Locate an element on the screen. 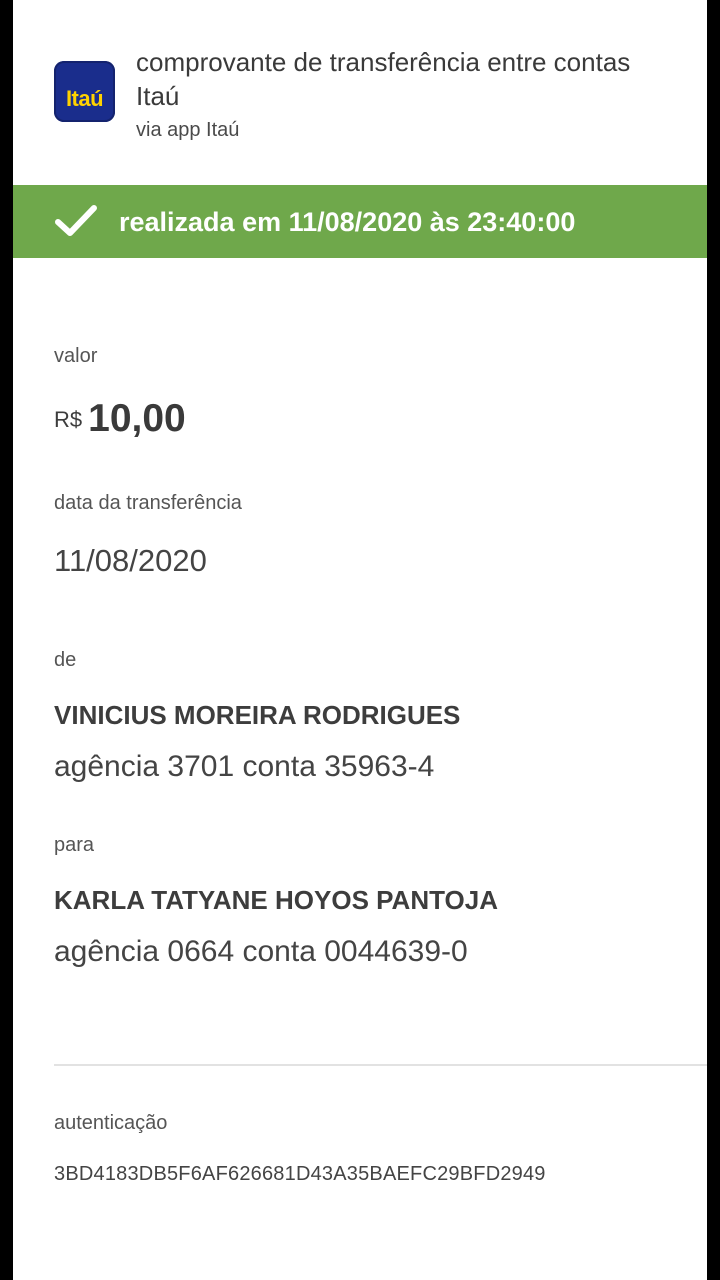  authentication-code: 3BD4183DB5F6AF626681D43A35BAEFC29BFD2949 is located at coordinates (300, 1174).